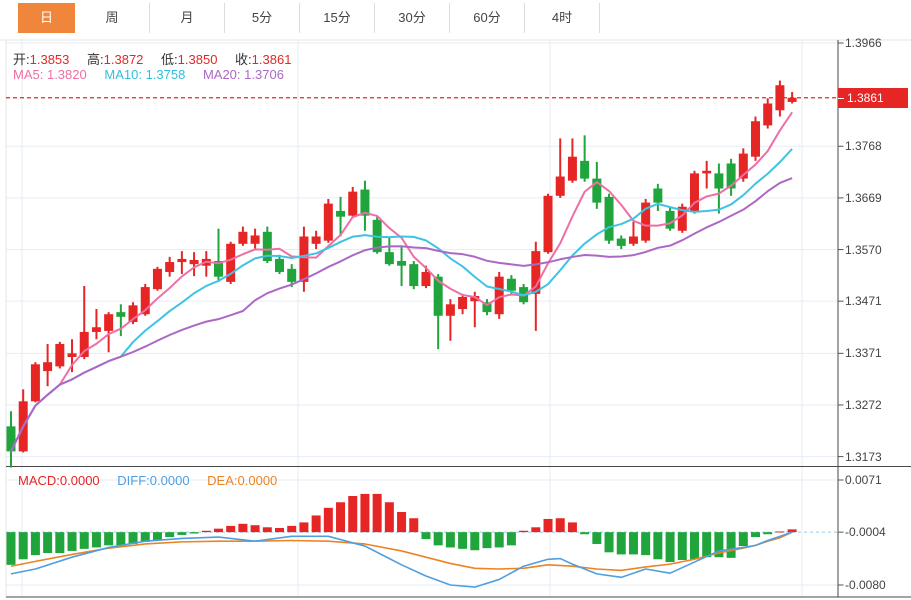 The image size is (911, 600). I want to click on dea-label: DEA:, so click(222, 480).